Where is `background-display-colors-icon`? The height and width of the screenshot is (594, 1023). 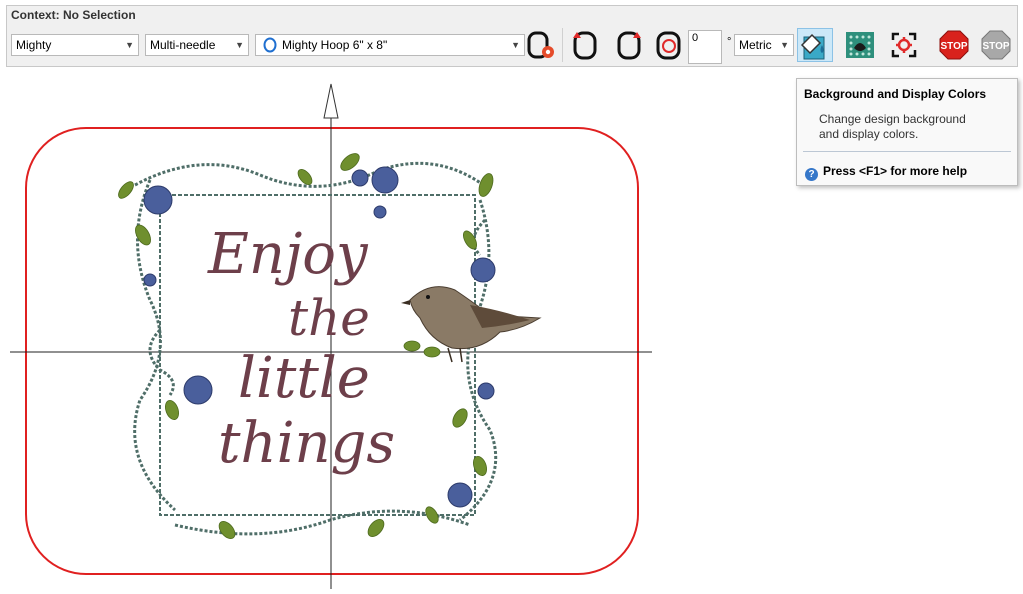
background-display-colors-icon is located at coordinates (812, 46).